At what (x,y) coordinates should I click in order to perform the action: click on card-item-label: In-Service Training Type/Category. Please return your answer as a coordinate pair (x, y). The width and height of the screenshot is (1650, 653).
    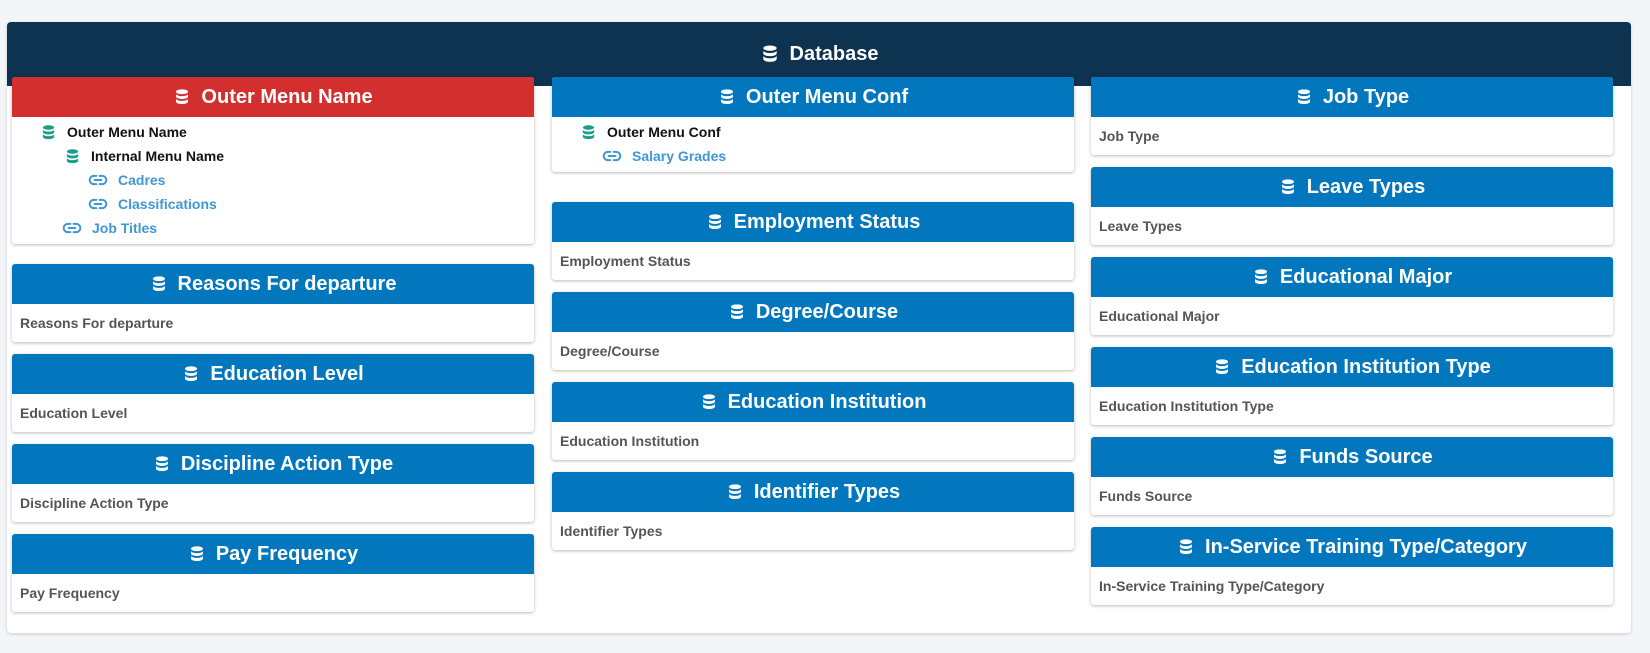
    Looking at the image, I should click on (1212, 586).